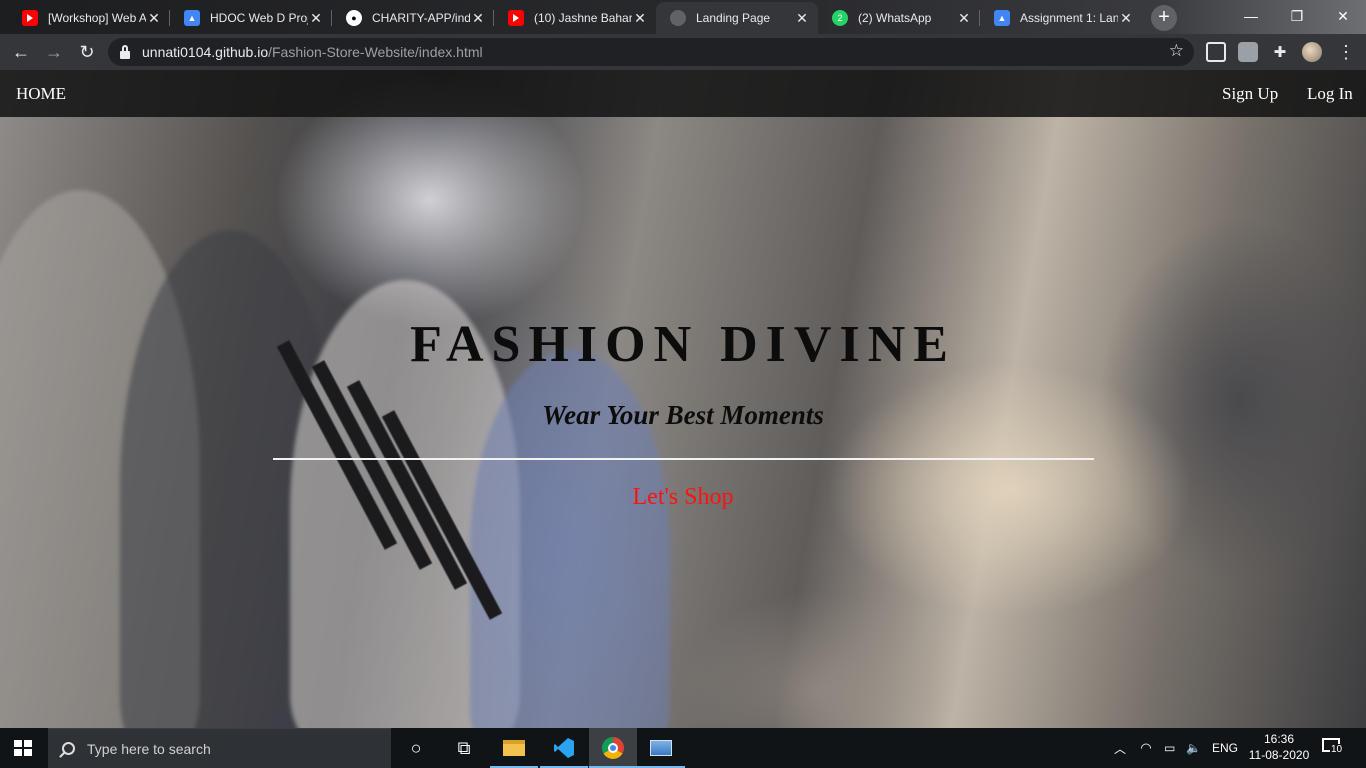 The width and height of the screenshot is (1366, 768). I want to click on cortana-icon: ○, so click(416, 748).